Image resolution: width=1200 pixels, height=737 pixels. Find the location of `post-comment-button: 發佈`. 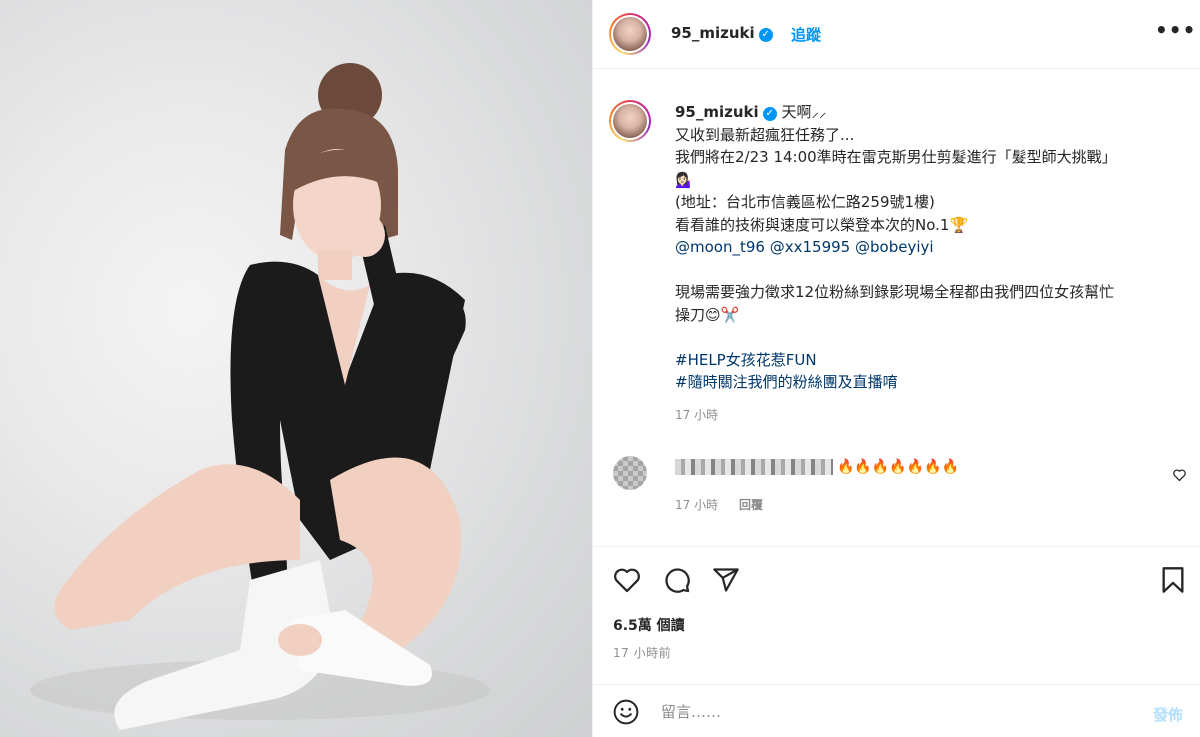

post-comment-button: 發佈 is located at coordinates (1168, 714).